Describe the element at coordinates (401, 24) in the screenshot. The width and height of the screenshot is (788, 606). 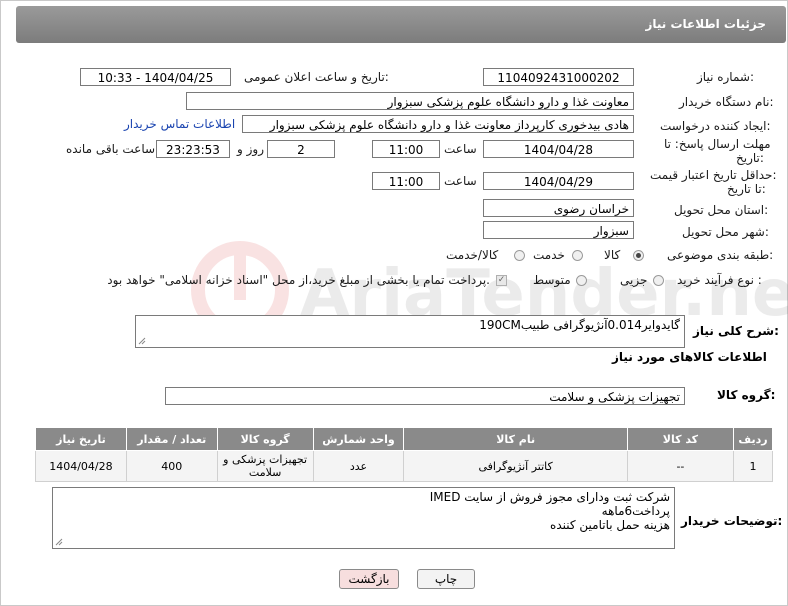
I see `page-header: جزئیات اطلاعات نیاز` at that location.